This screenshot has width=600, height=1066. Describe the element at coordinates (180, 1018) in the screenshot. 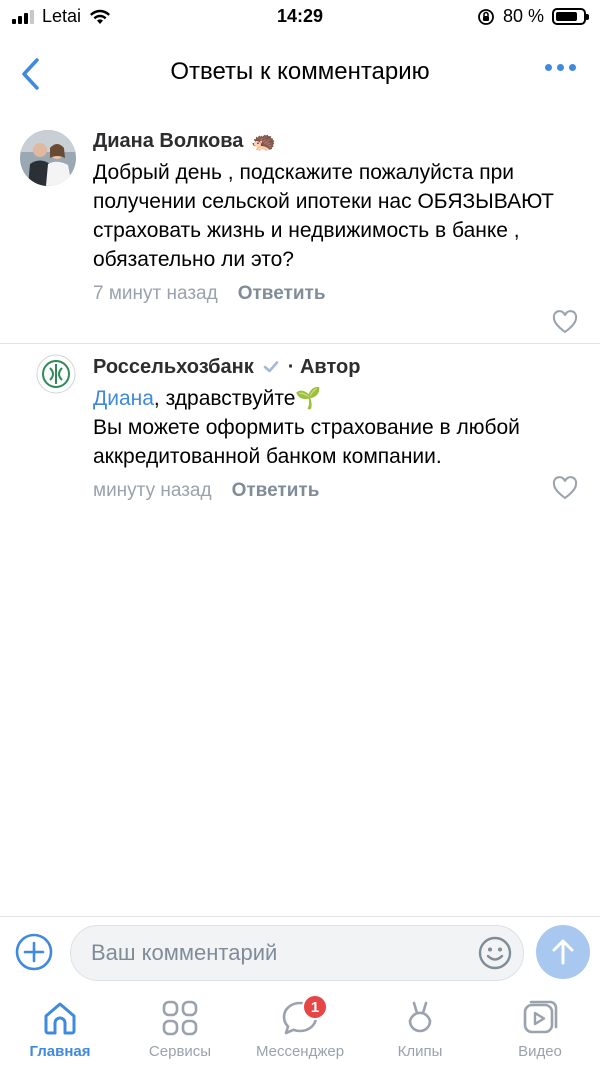

I see `services-icon` at that location.